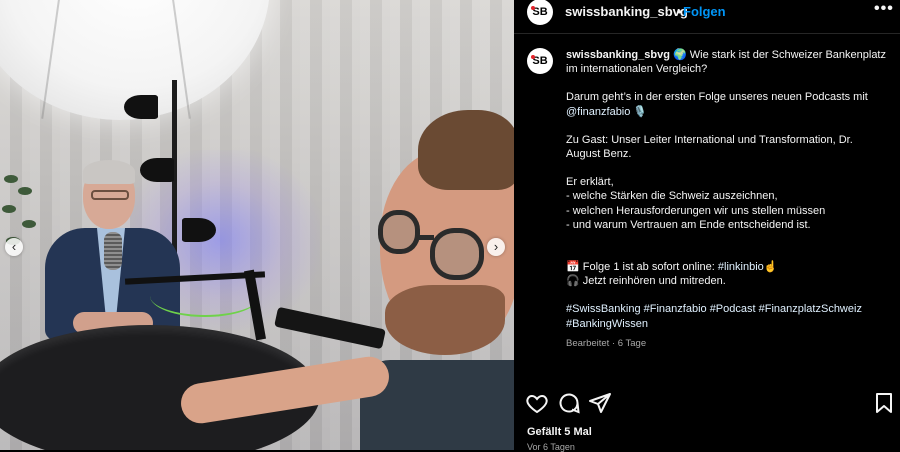 Image resolution: width=900 pixels, height=452 pixels. What do you see at coordinates (639, 111) in the screenshot?
I see `mic-emoji: 🎙️` at bounding box center [639, 111].